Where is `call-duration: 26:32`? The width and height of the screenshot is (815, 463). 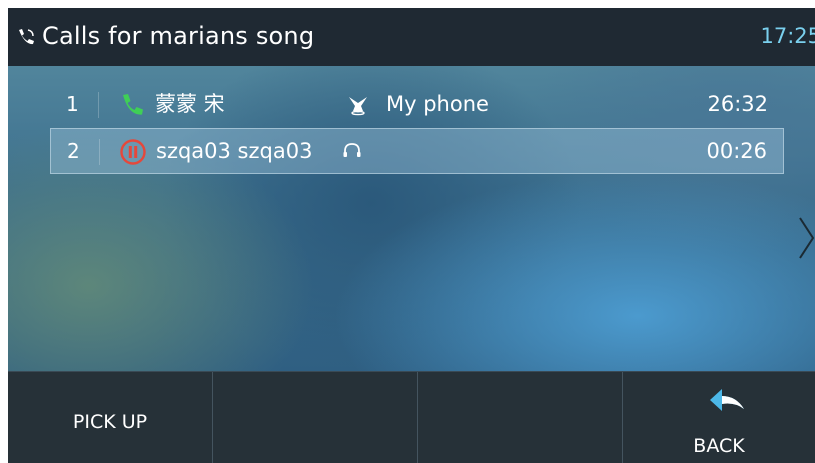
call-duration: 26:32 is located at coordinates (737, 104).